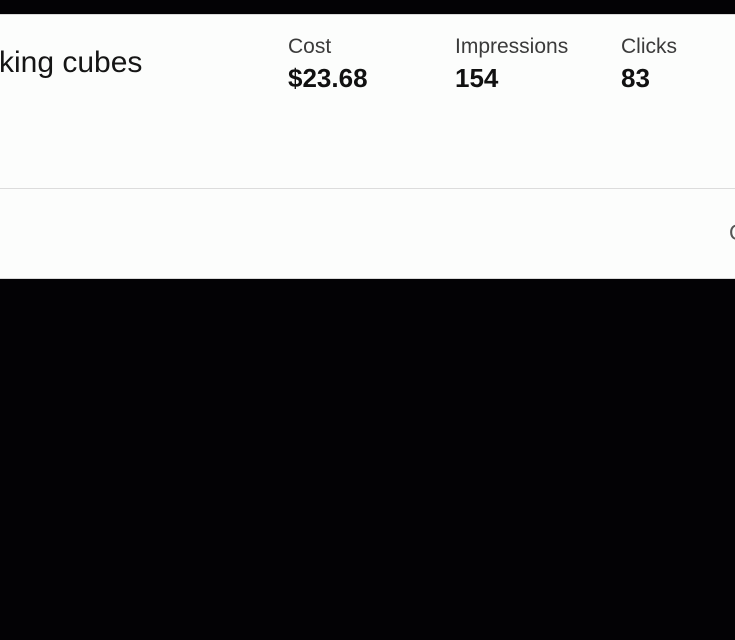 The height and width of the screenshot is (640, 735). I want to click on metric-impressions: Impressions 154, so click(511, 64).